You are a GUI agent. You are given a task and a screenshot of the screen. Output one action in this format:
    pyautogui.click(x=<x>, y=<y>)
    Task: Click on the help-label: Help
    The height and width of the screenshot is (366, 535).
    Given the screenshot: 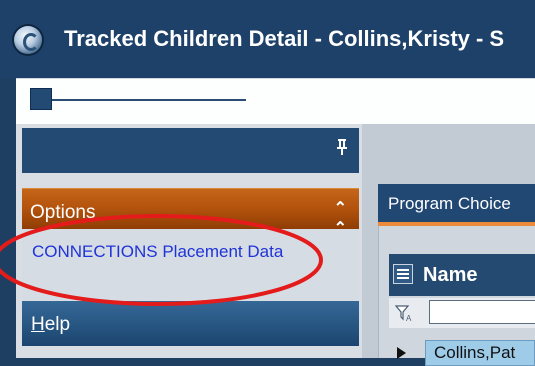 What is the action you would take?
    pyautogui.click(x=50, y=325)
    